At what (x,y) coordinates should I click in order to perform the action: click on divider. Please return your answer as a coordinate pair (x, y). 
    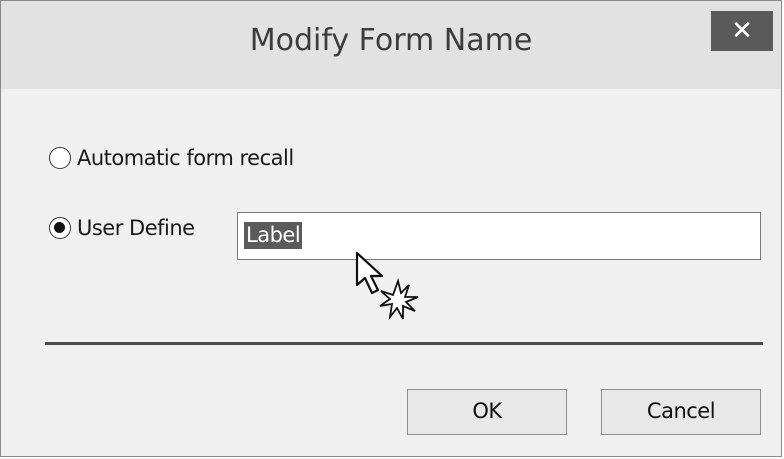
    Looking at the image, I should click on (404, 343).